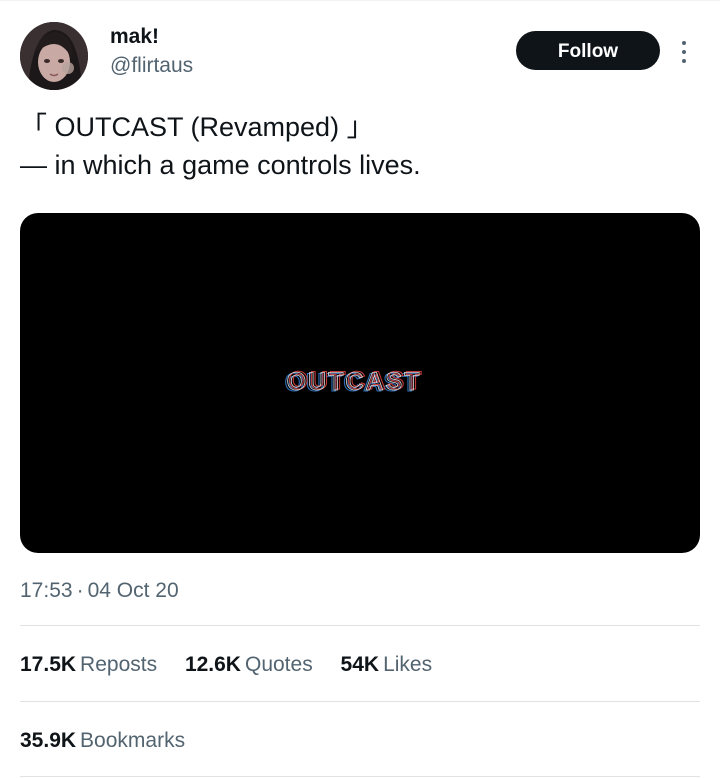 The image size is (720, 778). What do you see at coordinates (278, 664) in the screenshot?
I see `quotes-label: Quotes` at bounding box center [278, 664].